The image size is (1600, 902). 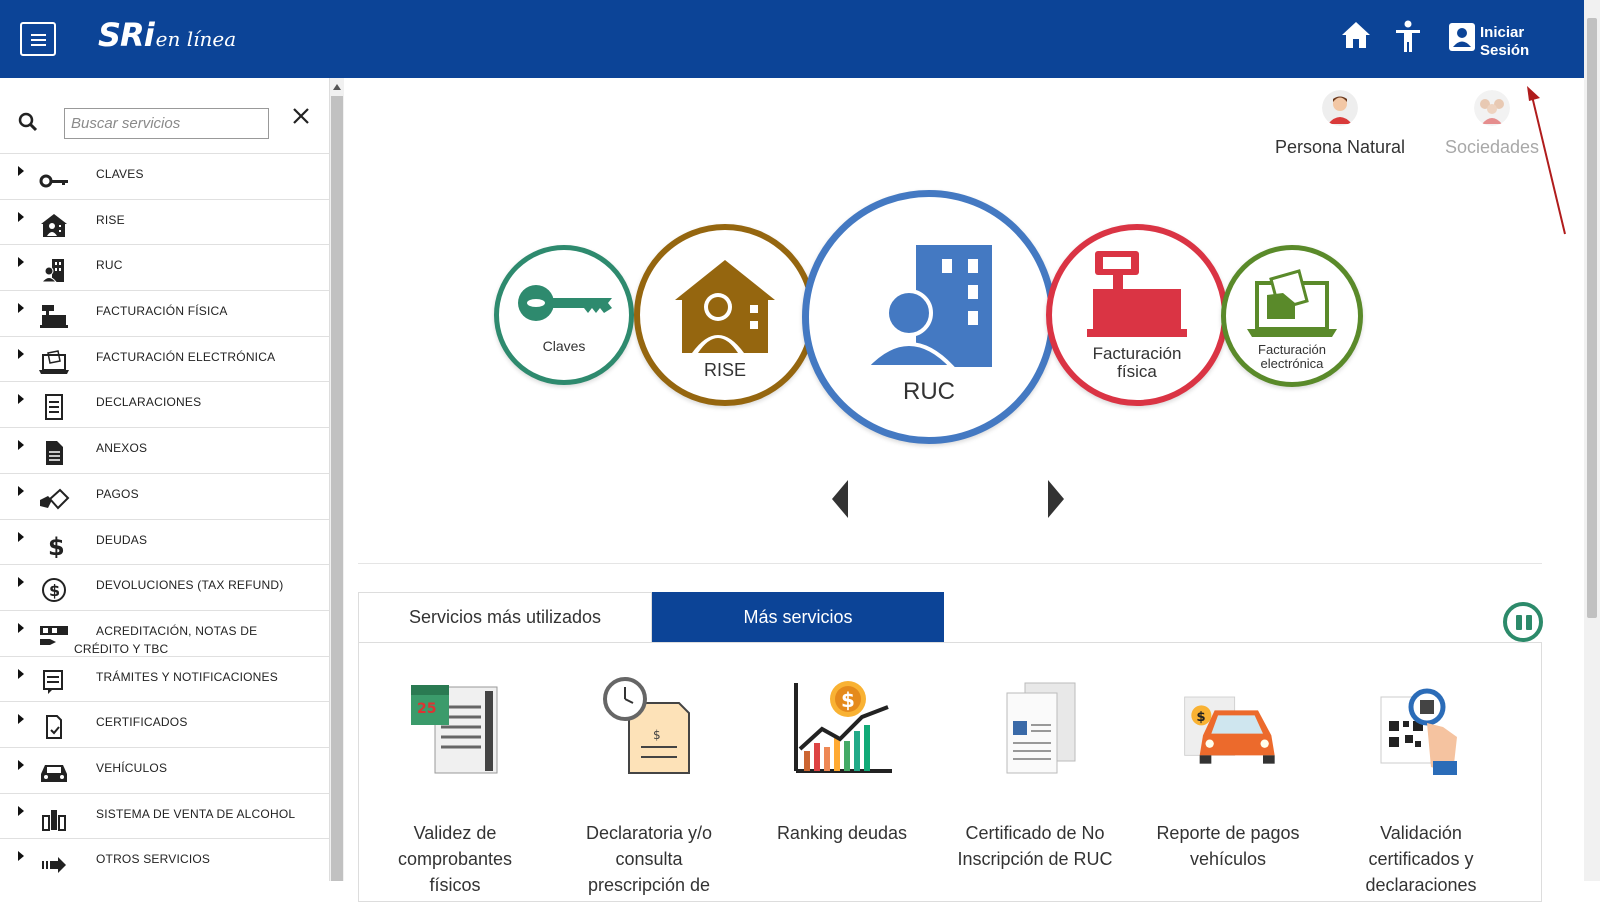 I want to click on carousel-fisica-line-1: Facturación, so click(x=1137, y=353).